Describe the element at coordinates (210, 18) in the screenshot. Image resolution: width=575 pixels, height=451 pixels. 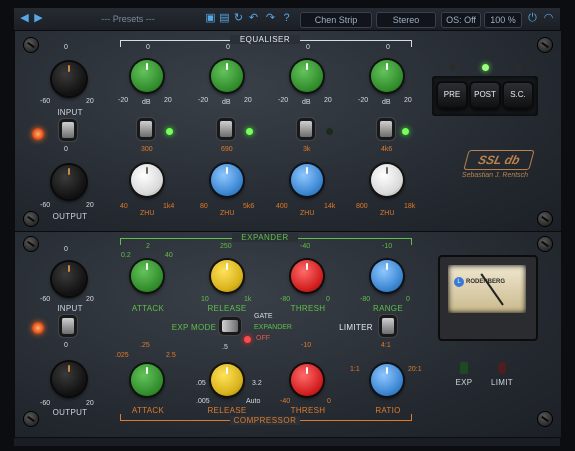
I see `save-icon: ▣` at that location.